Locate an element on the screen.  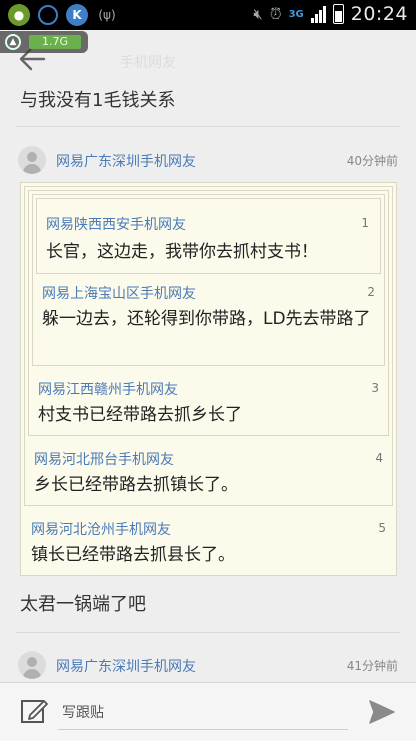
comment-time: 41分钟前 is located at coordinates (372, 666).